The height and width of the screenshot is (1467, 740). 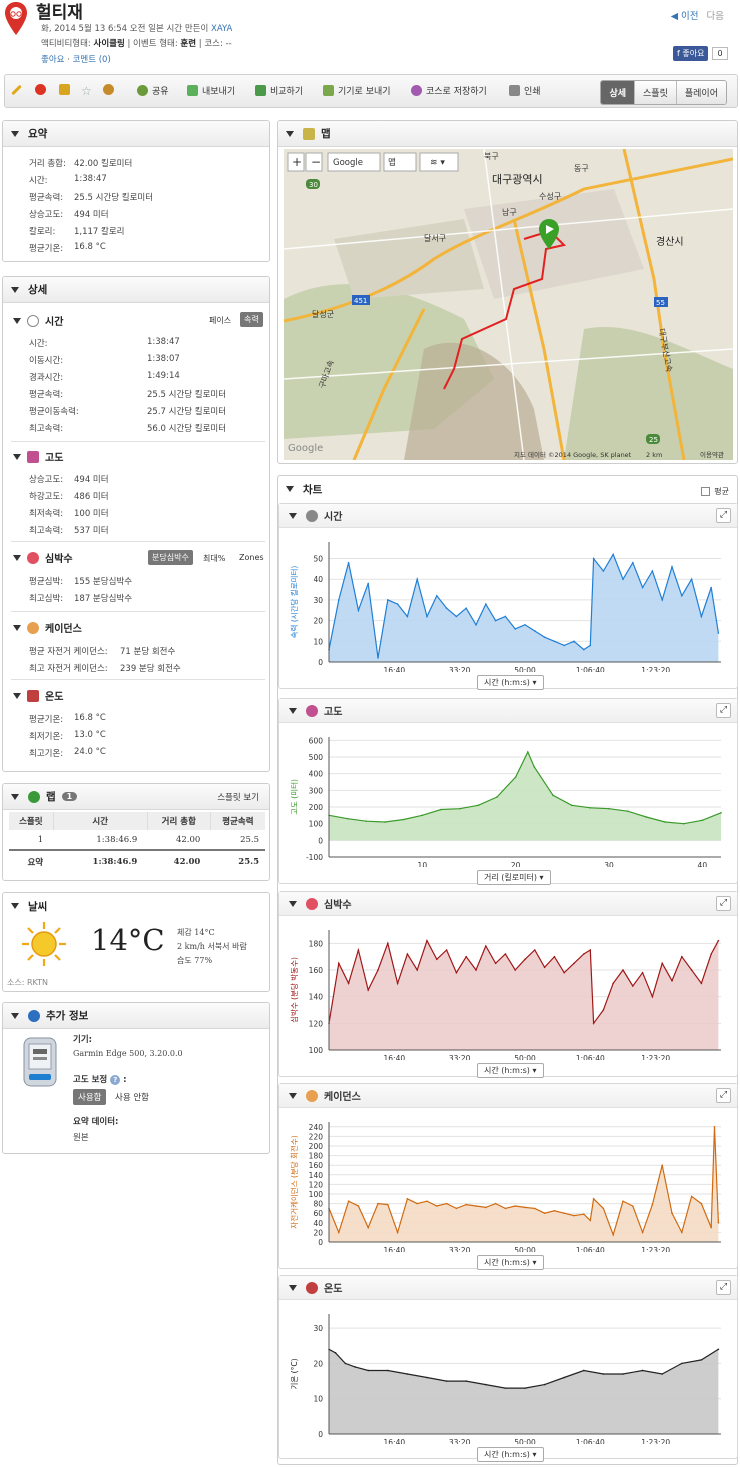 What do you see at coordinates (508, 516) in the screenshot?
I see `chart-header: 시간` at bounding box center [508, 516].